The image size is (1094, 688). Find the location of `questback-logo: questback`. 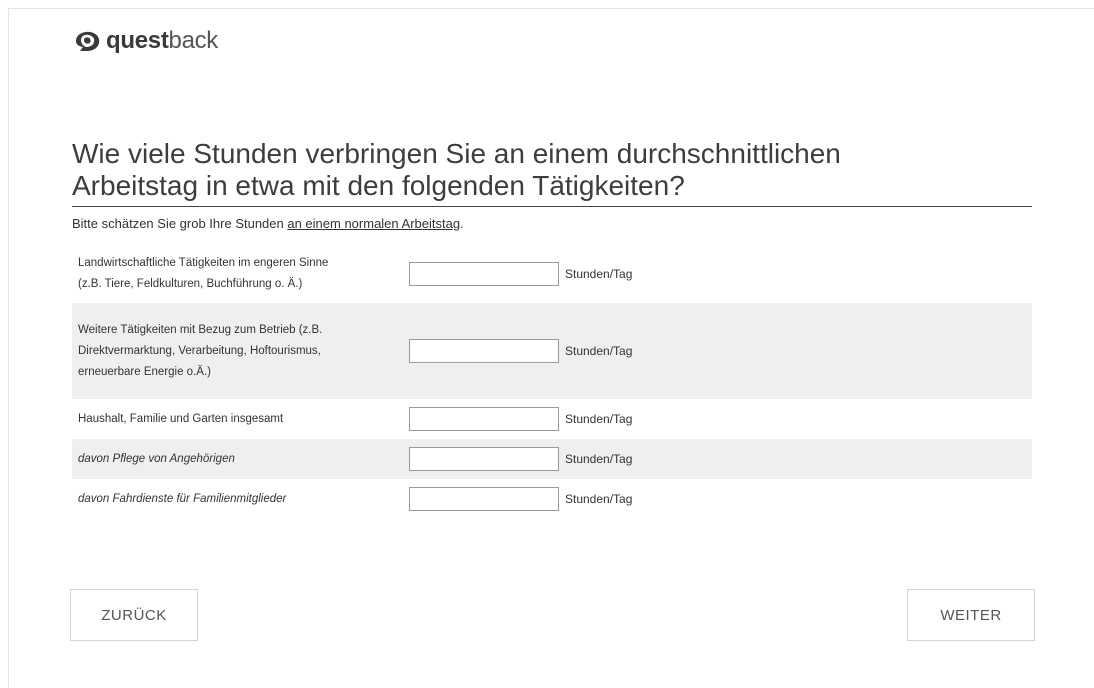

questback-logo: questback is located at coordinates (145, 41).